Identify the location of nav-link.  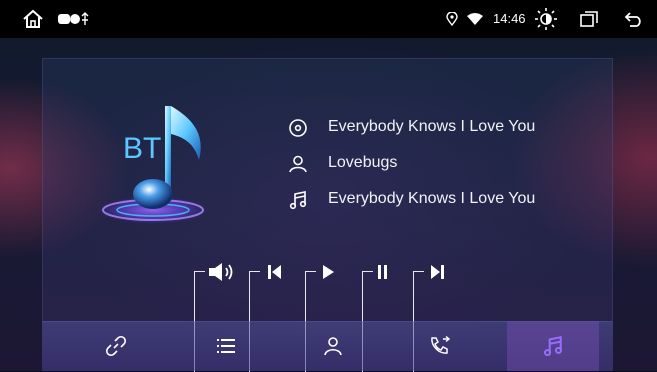
(116, 346).